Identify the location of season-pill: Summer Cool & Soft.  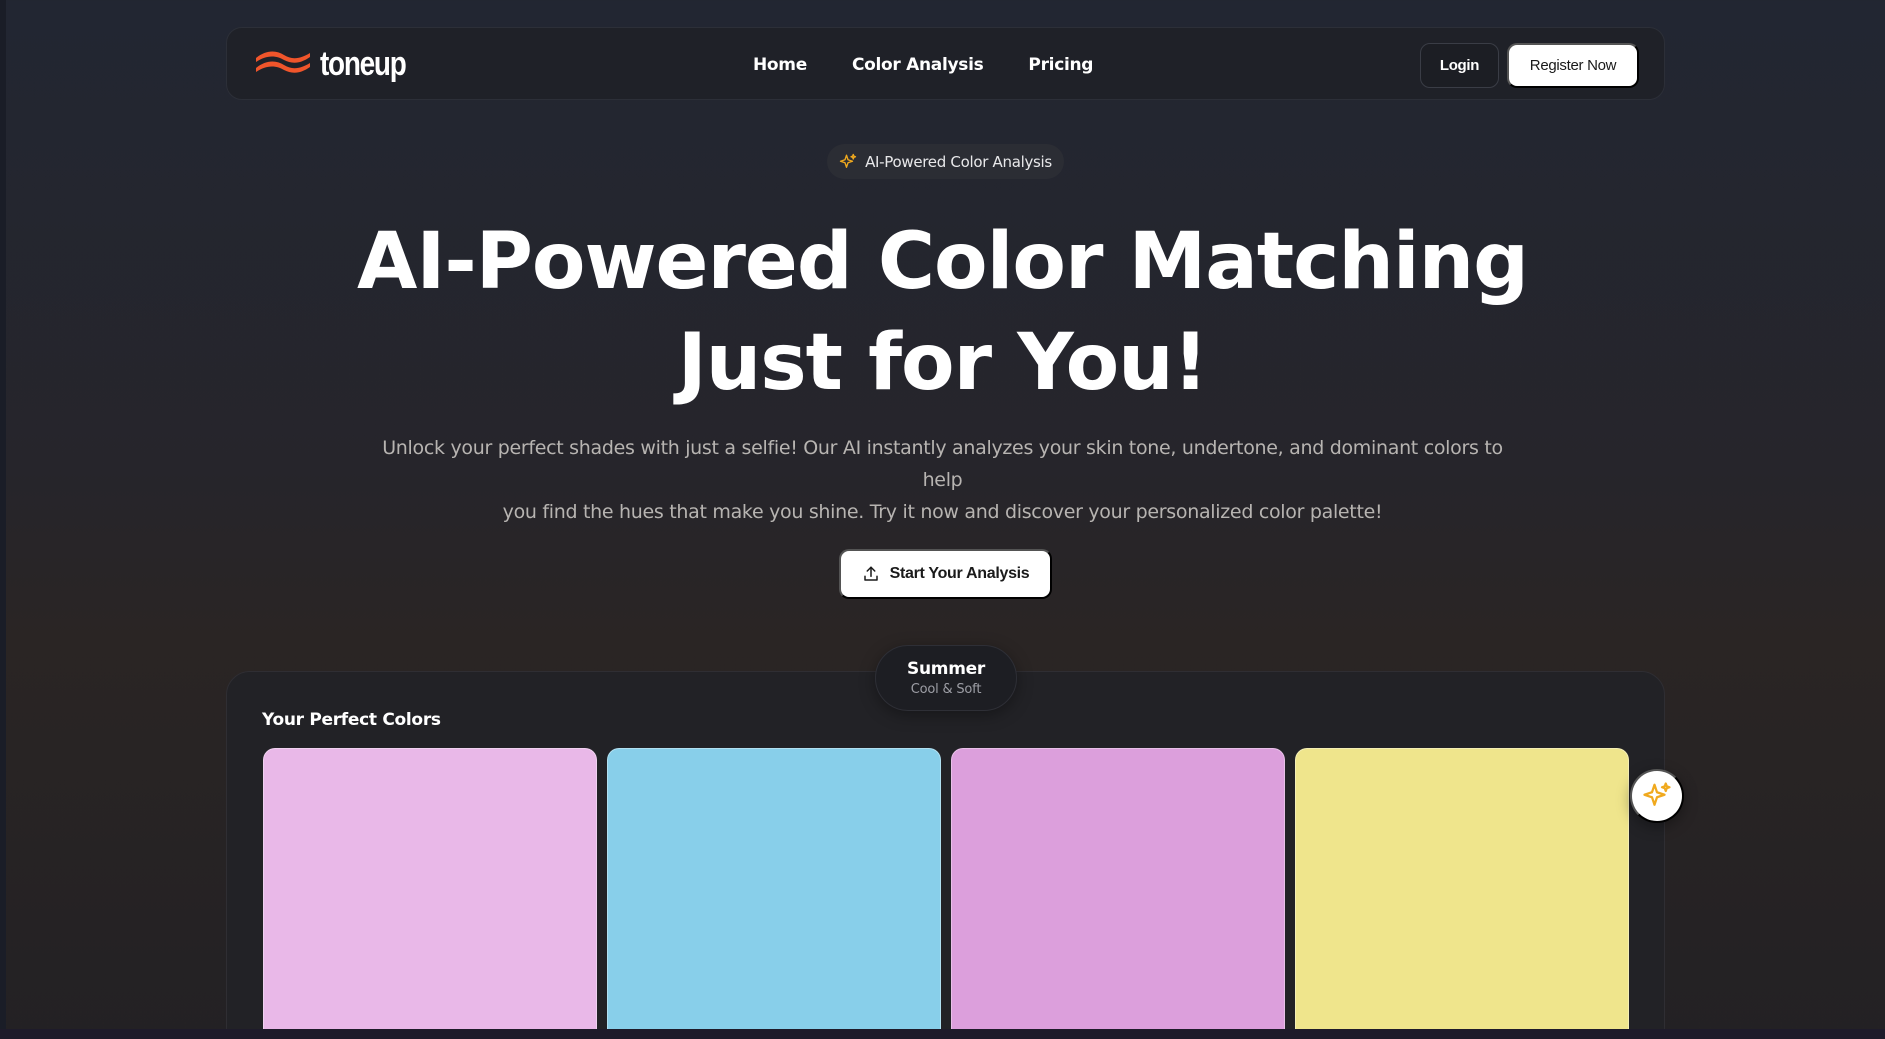
(946, 678).